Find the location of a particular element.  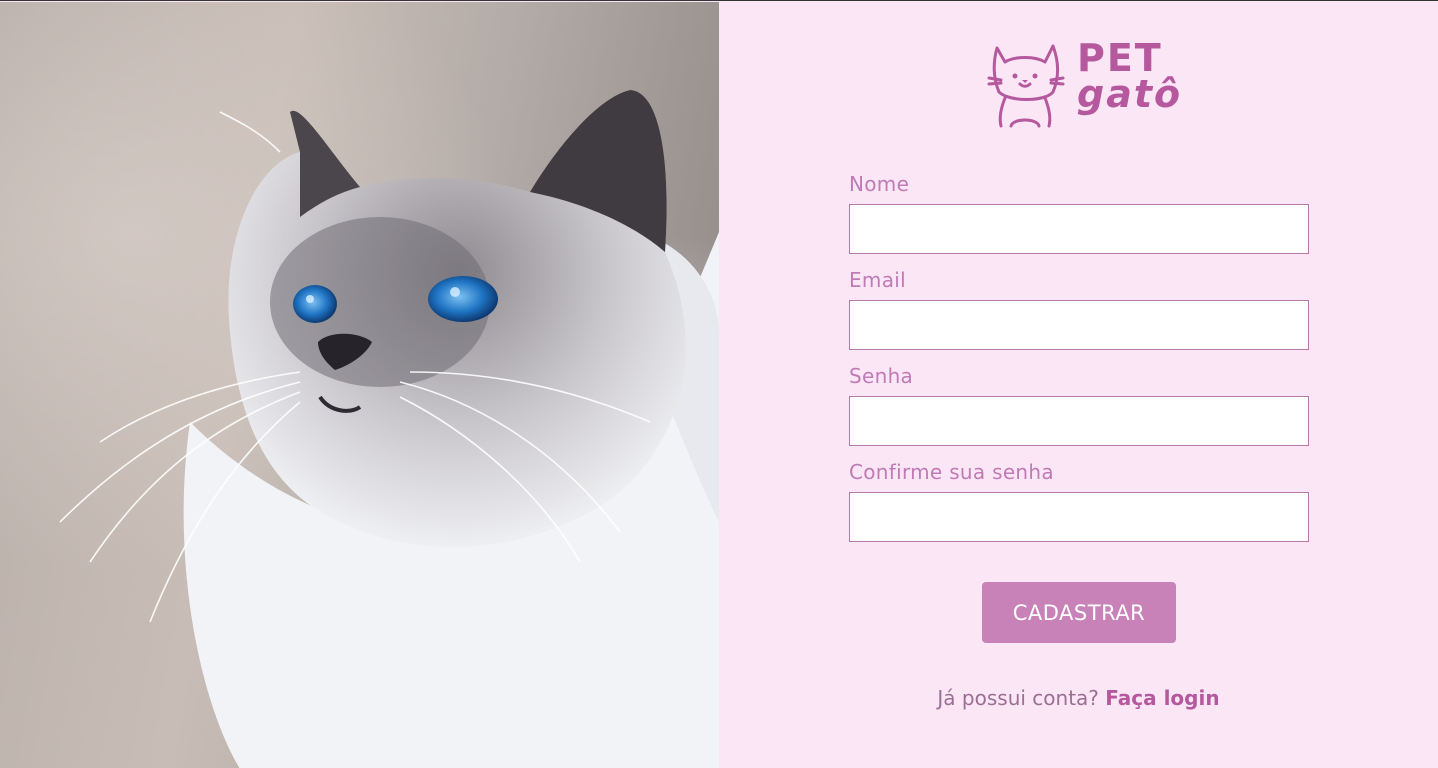

cat-logo-icon is located at coordinates (1026, 86).